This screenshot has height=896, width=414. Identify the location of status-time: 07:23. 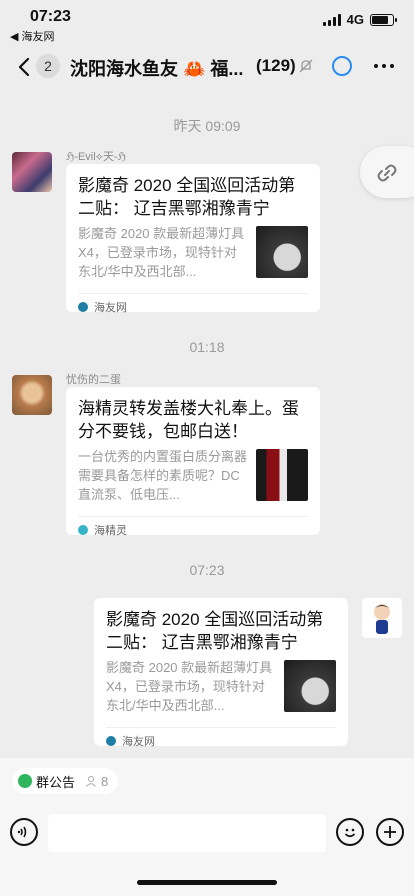
(50, 16).